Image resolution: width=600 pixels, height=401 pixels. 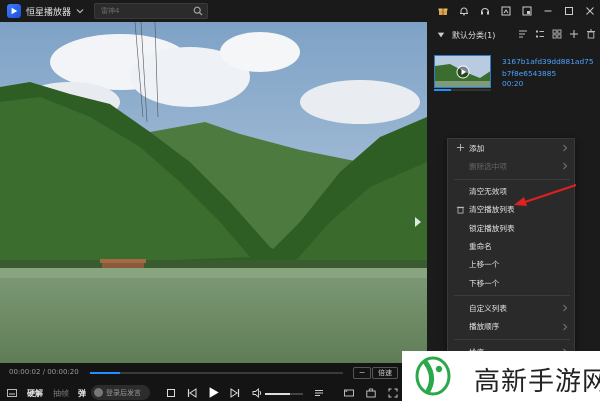 What do you see at coordinates (105, 373) in the screenshot?
I see `seek-bar-fill` at bounding box center [105, 373].